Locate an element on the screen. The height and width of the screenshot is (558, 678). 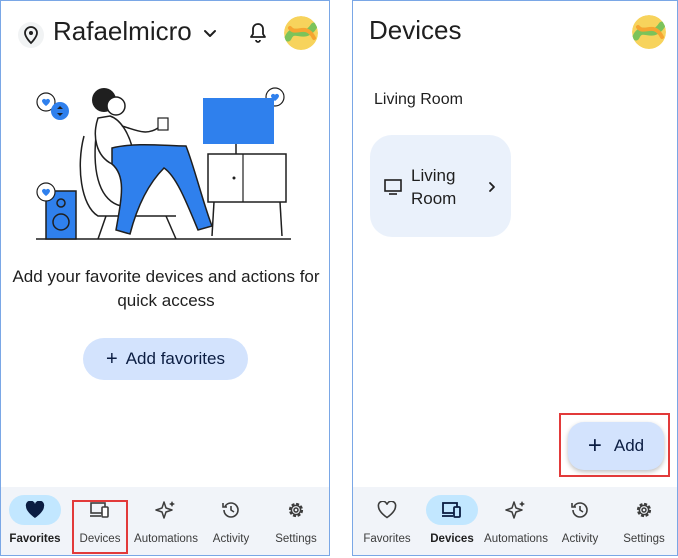
room-card-living-room: Living Room is located at coordinates (440, 186).